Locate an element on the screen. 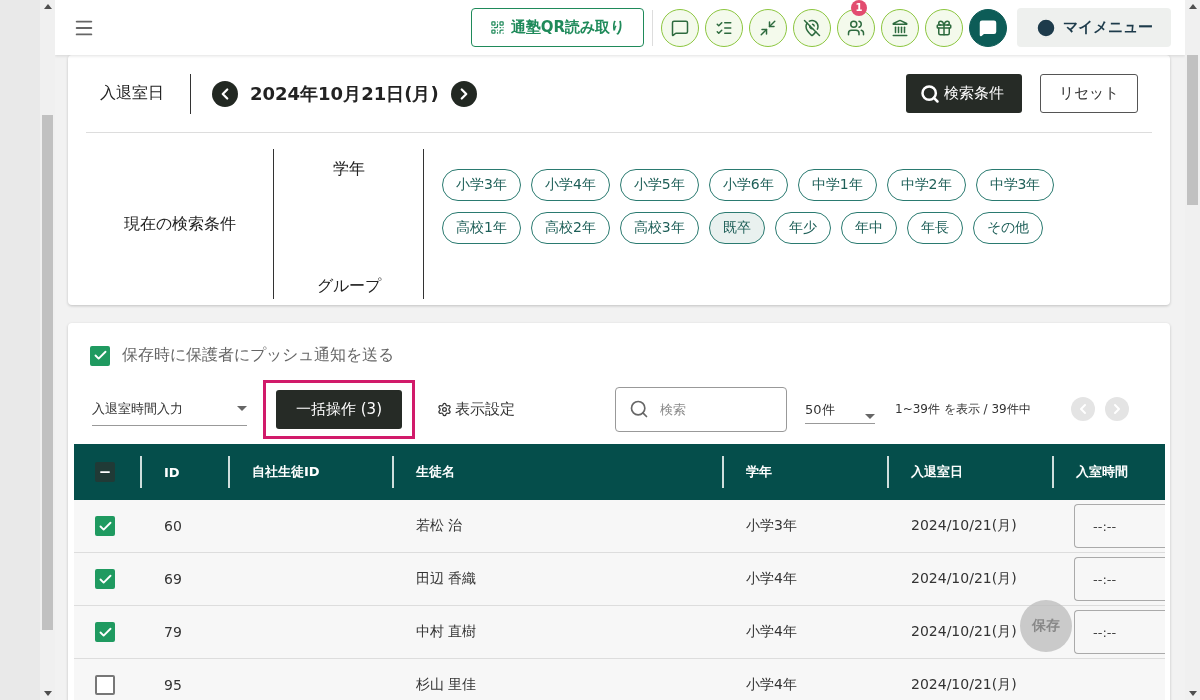  id-cell: 95 is located at coordinates (173, 685).